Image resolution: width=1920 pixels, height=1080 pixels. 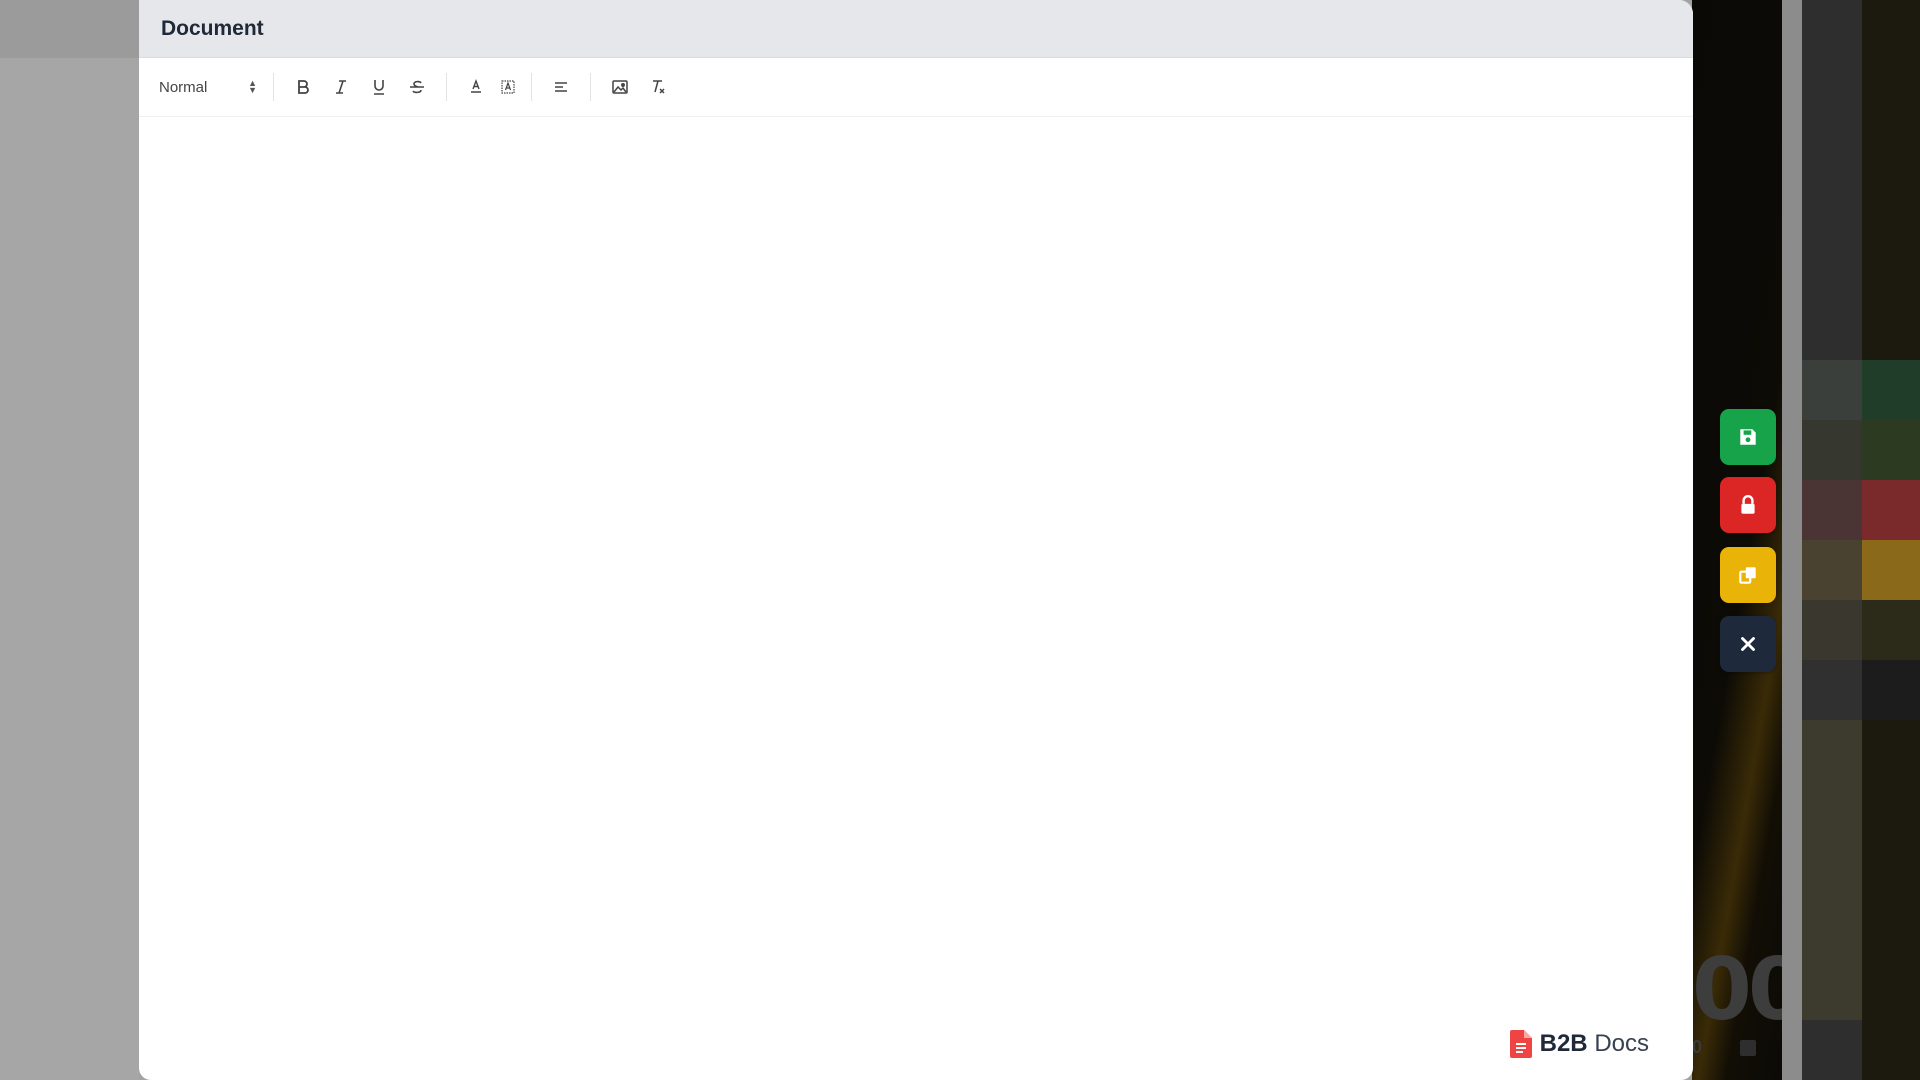 I want to click on copy-icon, so click(x=1747, y=575).